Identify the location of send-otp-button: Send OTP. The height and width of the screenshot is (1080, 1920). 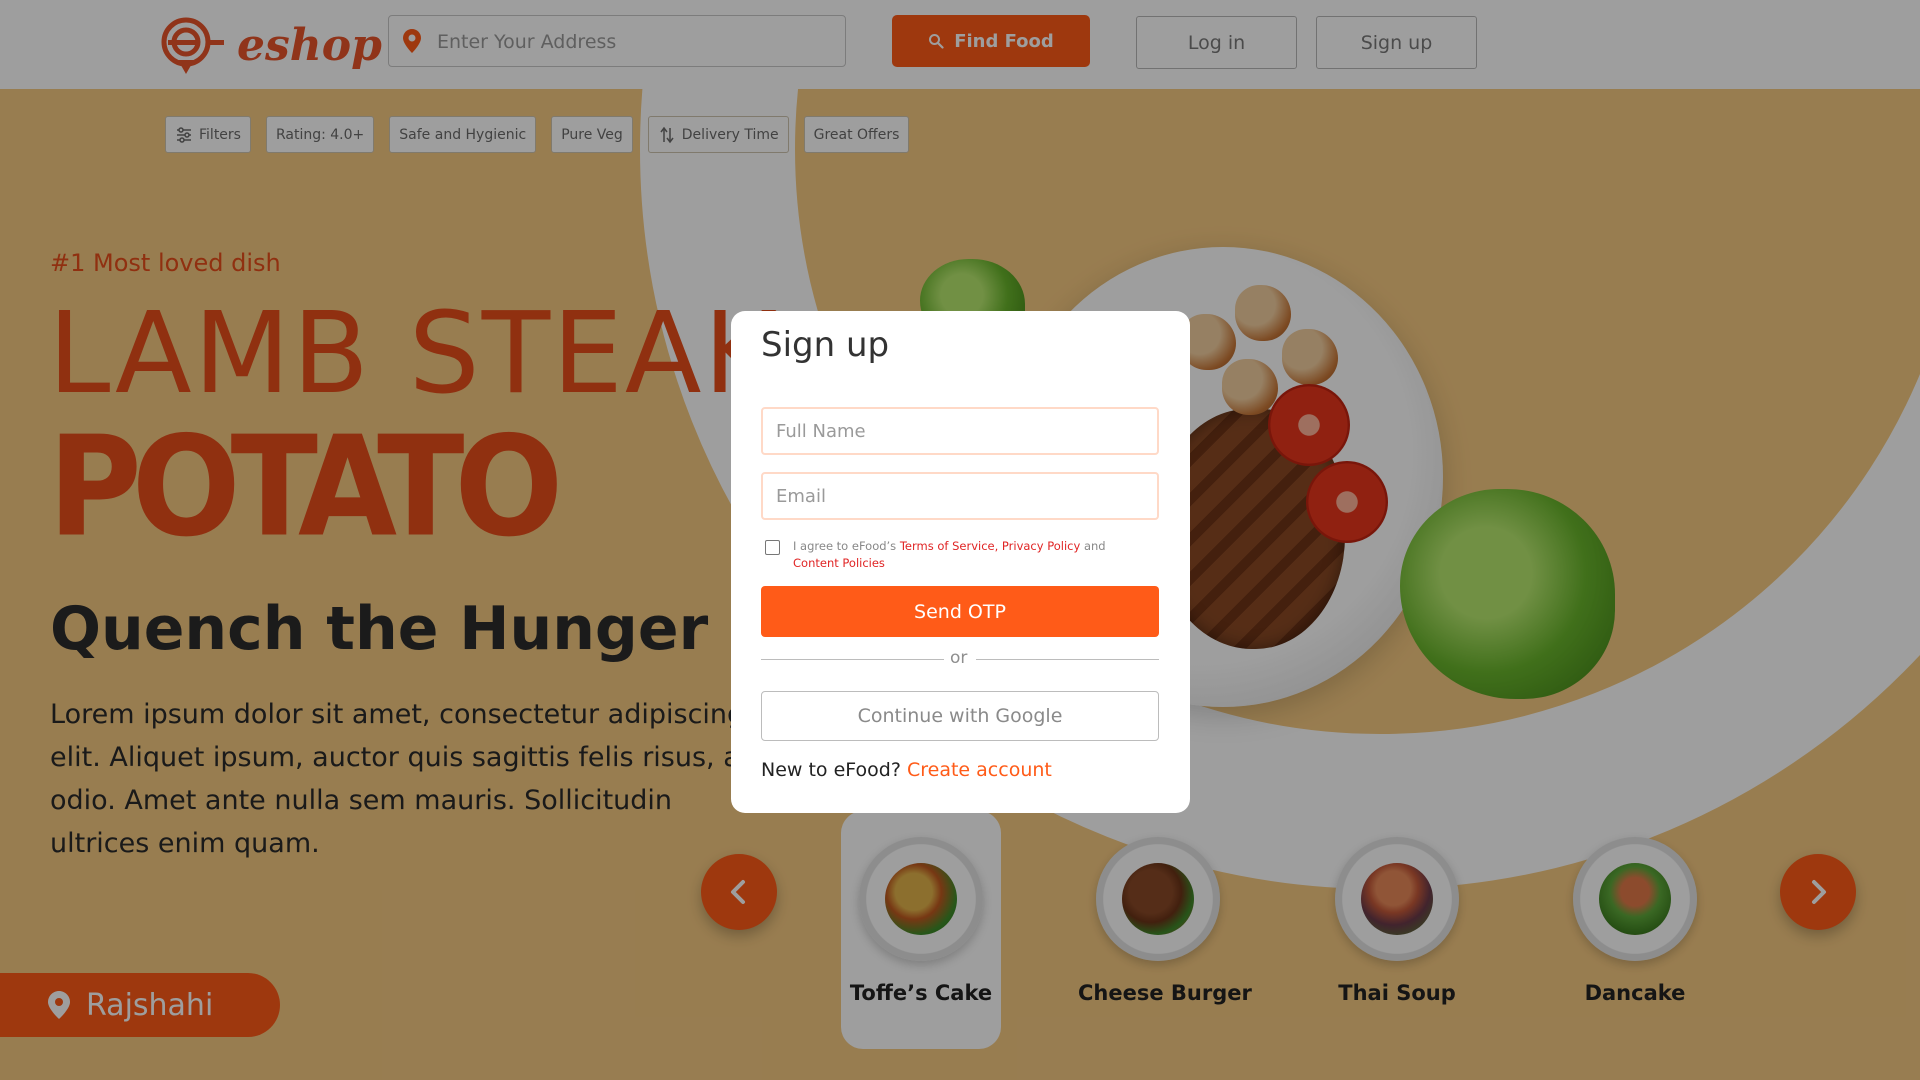
(960, 611).